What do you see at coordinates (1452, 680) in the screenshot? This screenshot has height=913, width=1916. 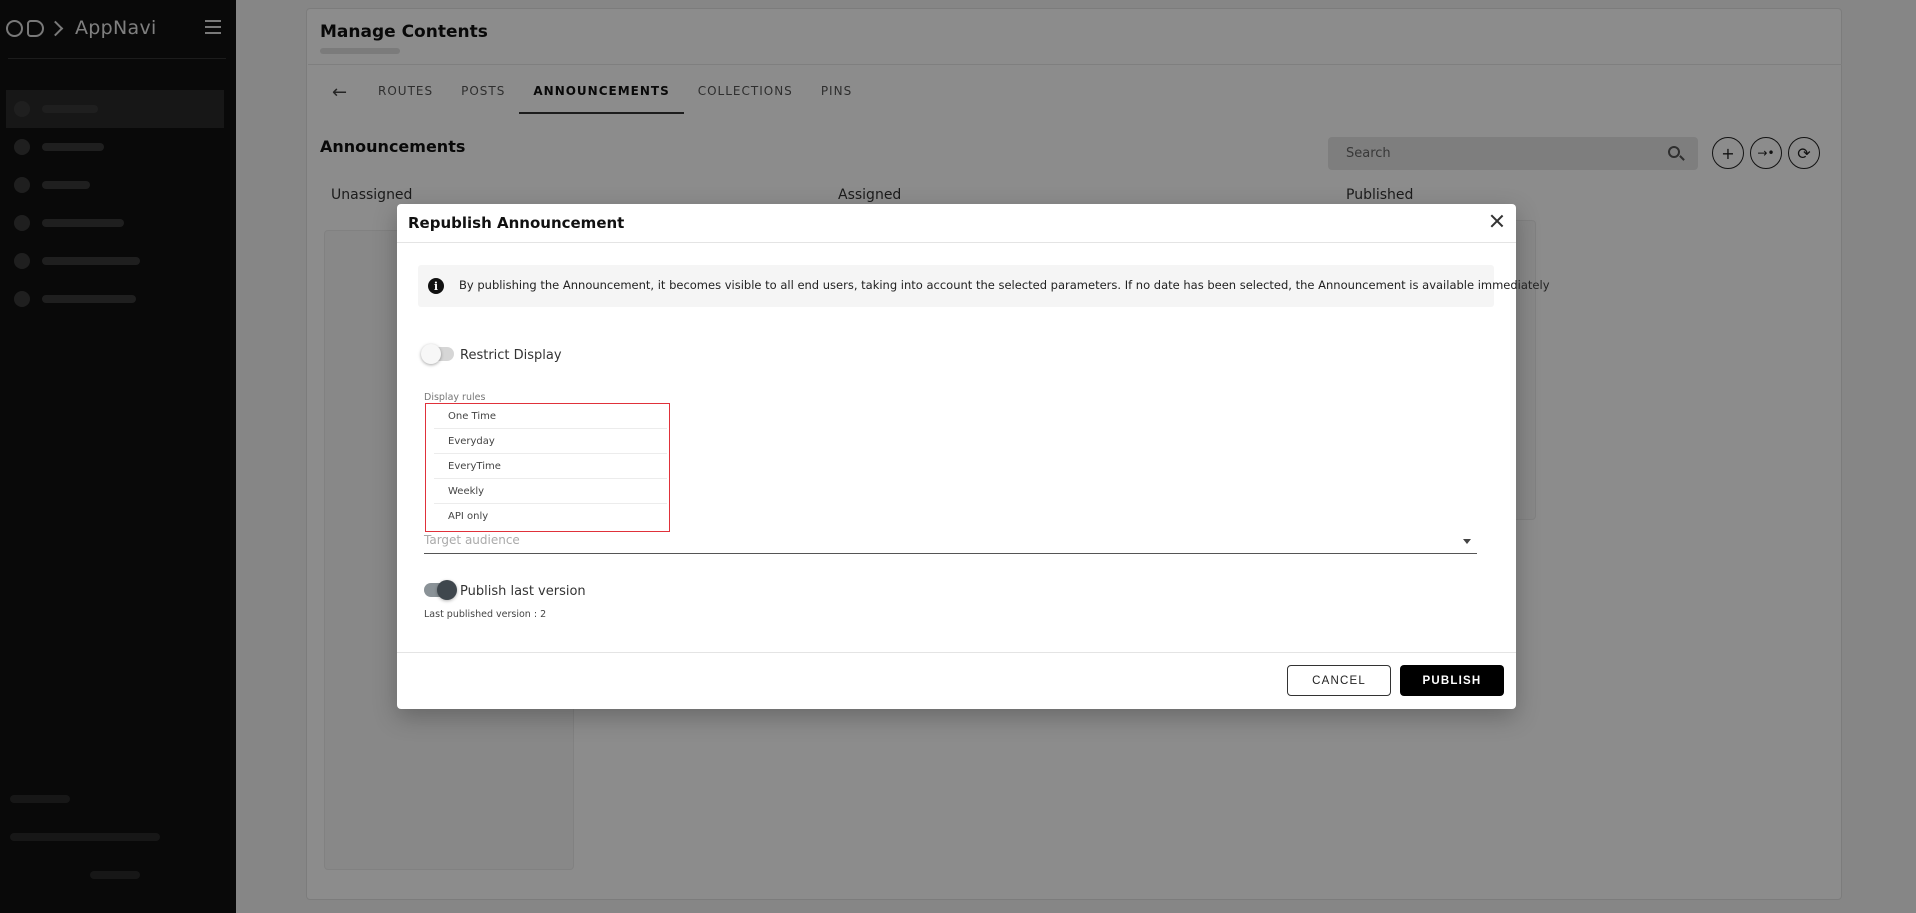 I see `publish-button: PUBLISH` at bounding box center [1452, 680].